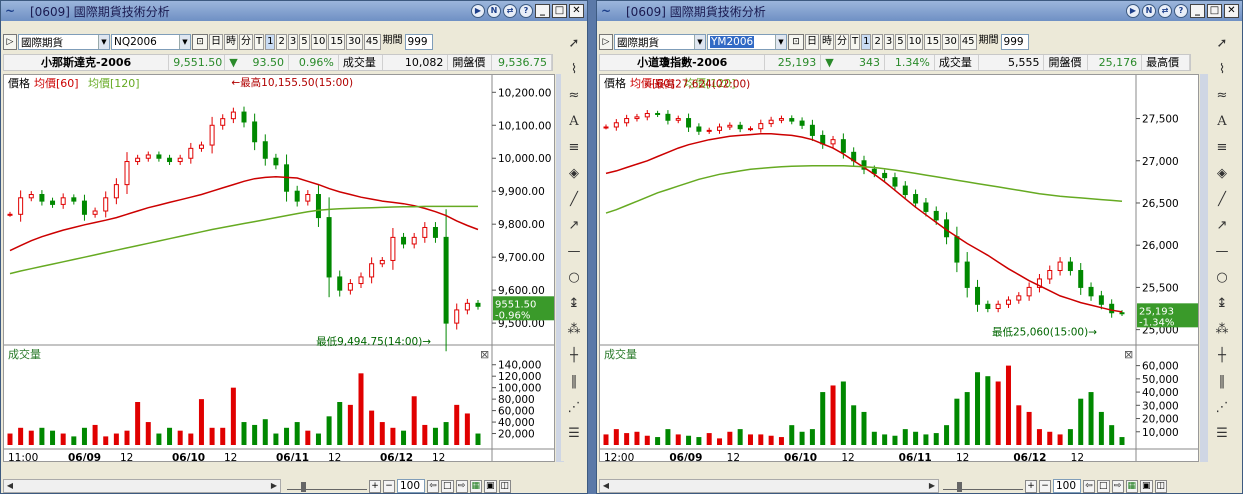  I want to click on vertical-scrollbar, so click(1204, 268).